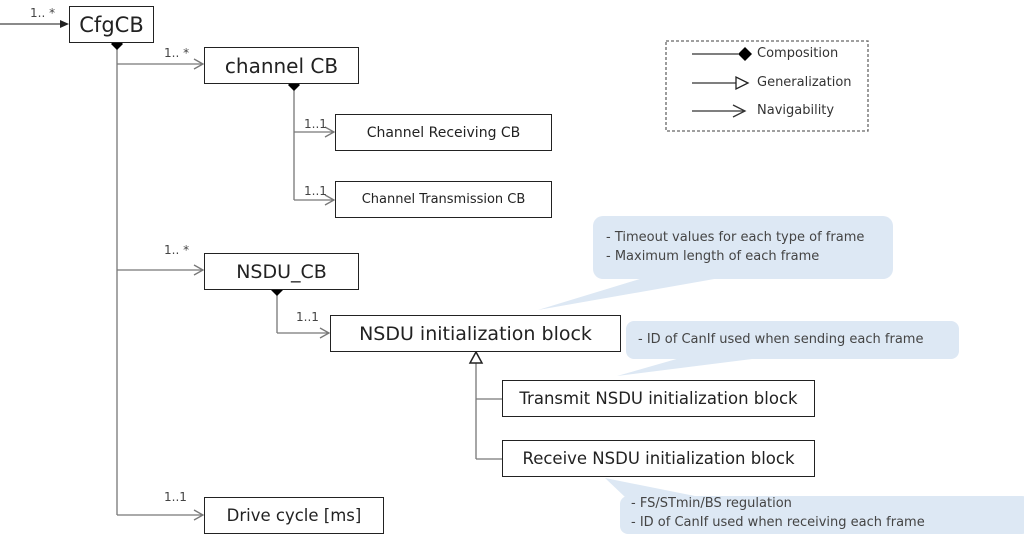  I want to click on multiplicity-nsdu-init: 1..1, so click(307, 317).